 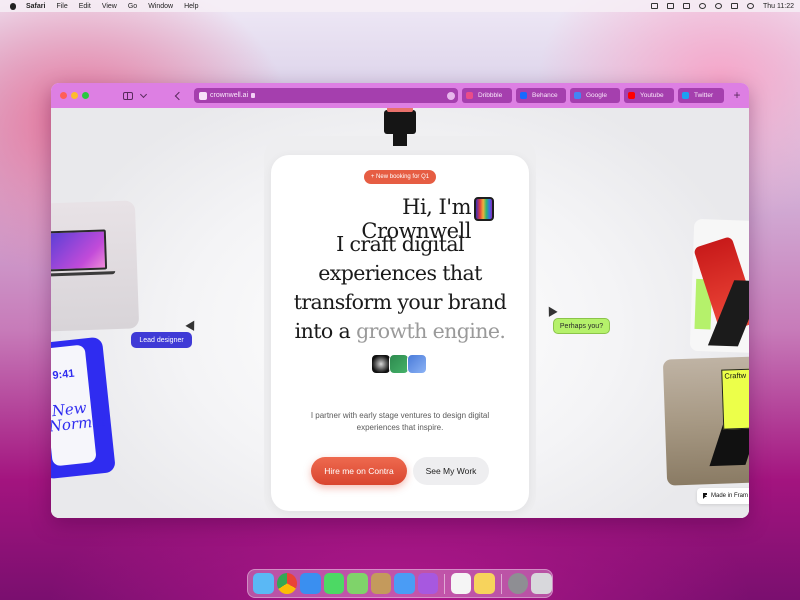 I want to click on settings-icon, so click(x=518, y=583).